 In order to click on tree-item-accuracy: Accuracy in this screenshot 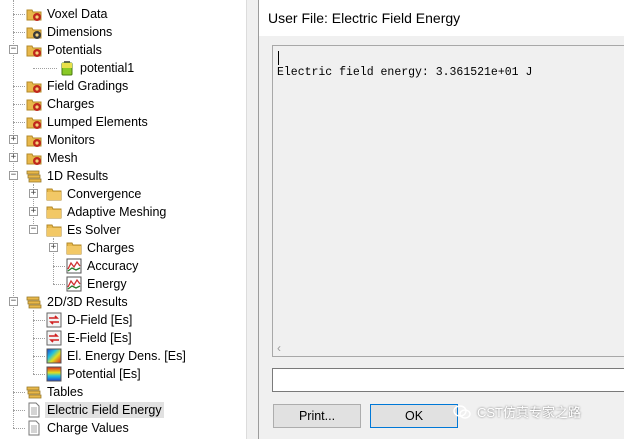, I will do `click(96, 266)`.